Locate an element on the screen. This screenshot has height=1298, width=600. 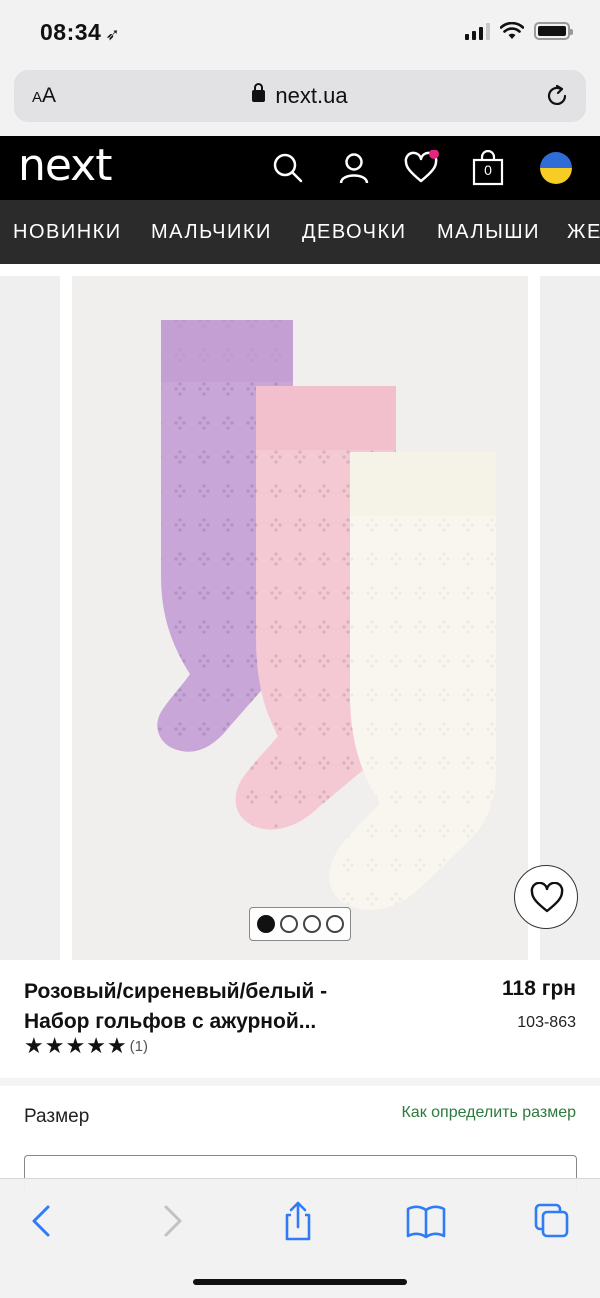
battery-icon is located at coordinates (553, 31).